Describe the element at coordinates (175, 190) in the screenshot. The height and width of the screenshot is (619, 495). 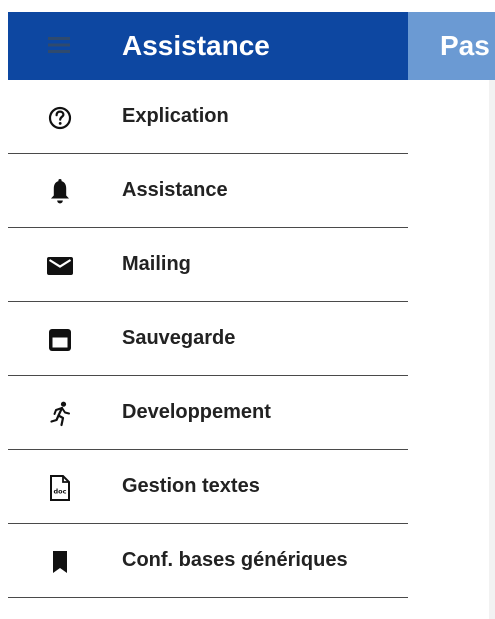
I see `menu-item-label: Assistance` at that location.